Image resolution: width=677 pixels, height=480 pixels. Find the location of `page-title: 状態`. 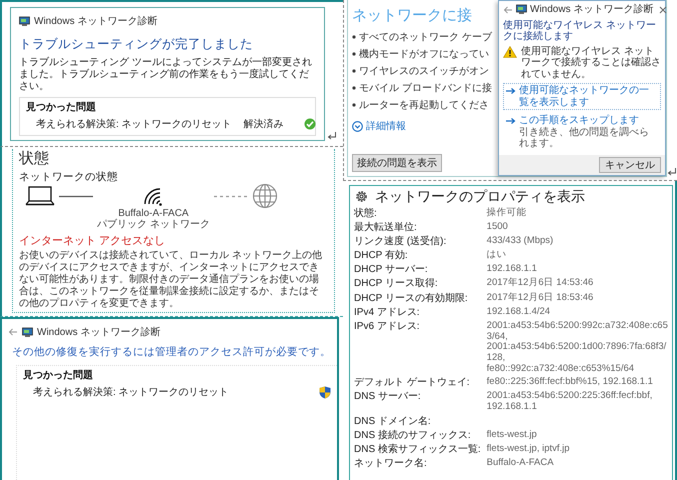

page-title: 状態 is located at coordinates (34, 158).